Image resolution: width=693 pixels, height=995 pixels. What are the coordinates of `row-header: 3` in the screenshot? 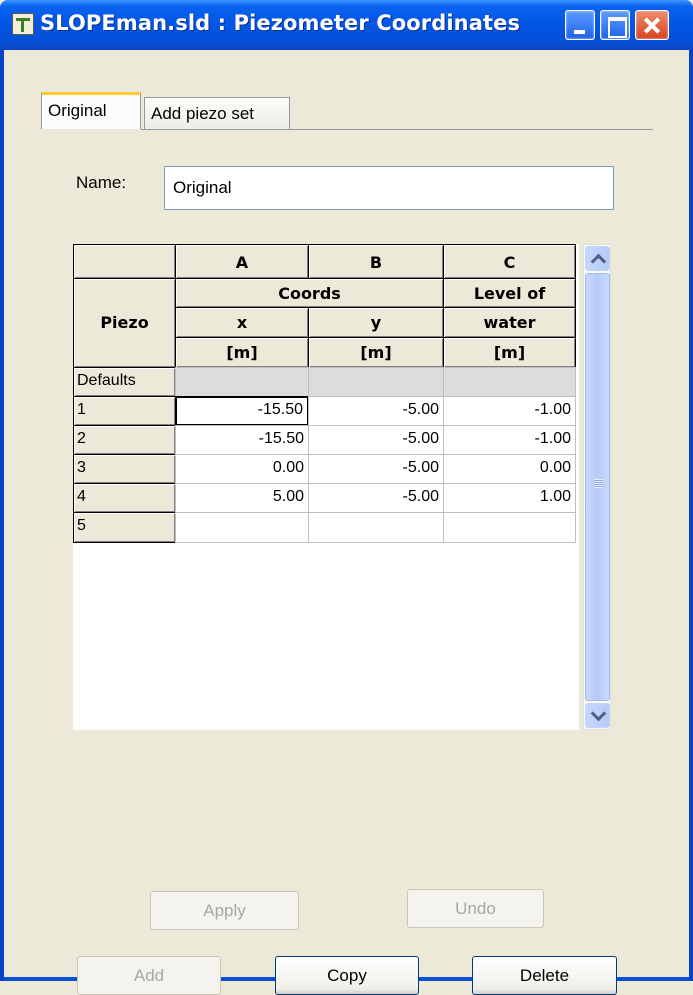 It's located at (124, 469).